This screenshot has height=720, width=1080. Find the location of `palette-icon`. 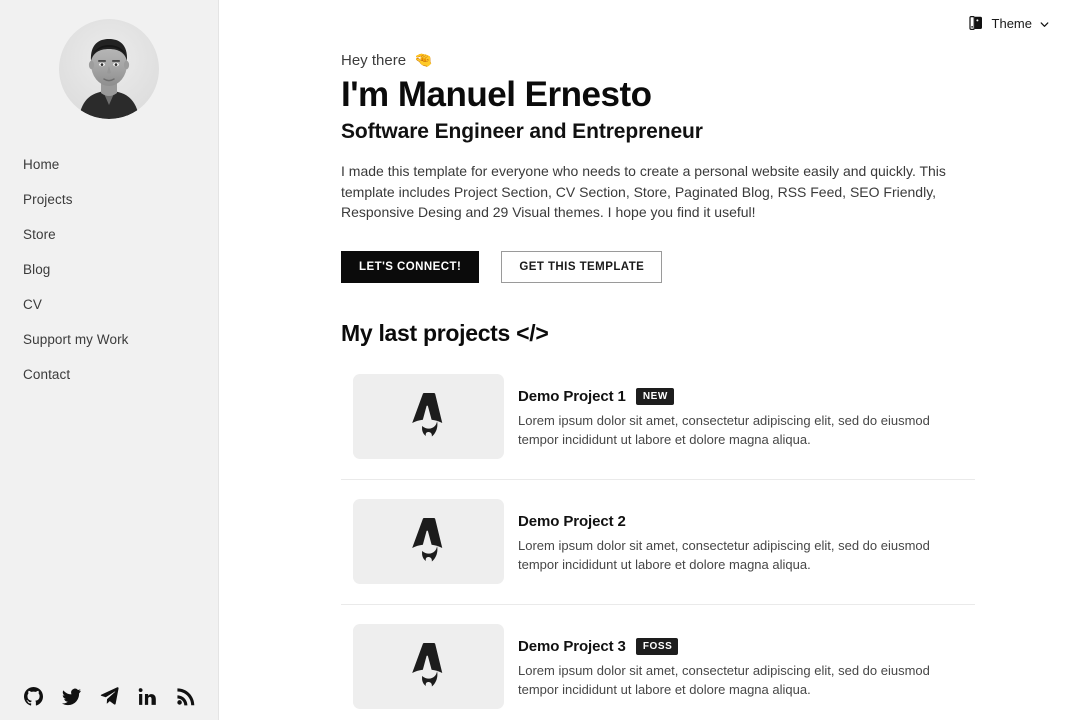

palette-icon is located at coordinates (976, 23).